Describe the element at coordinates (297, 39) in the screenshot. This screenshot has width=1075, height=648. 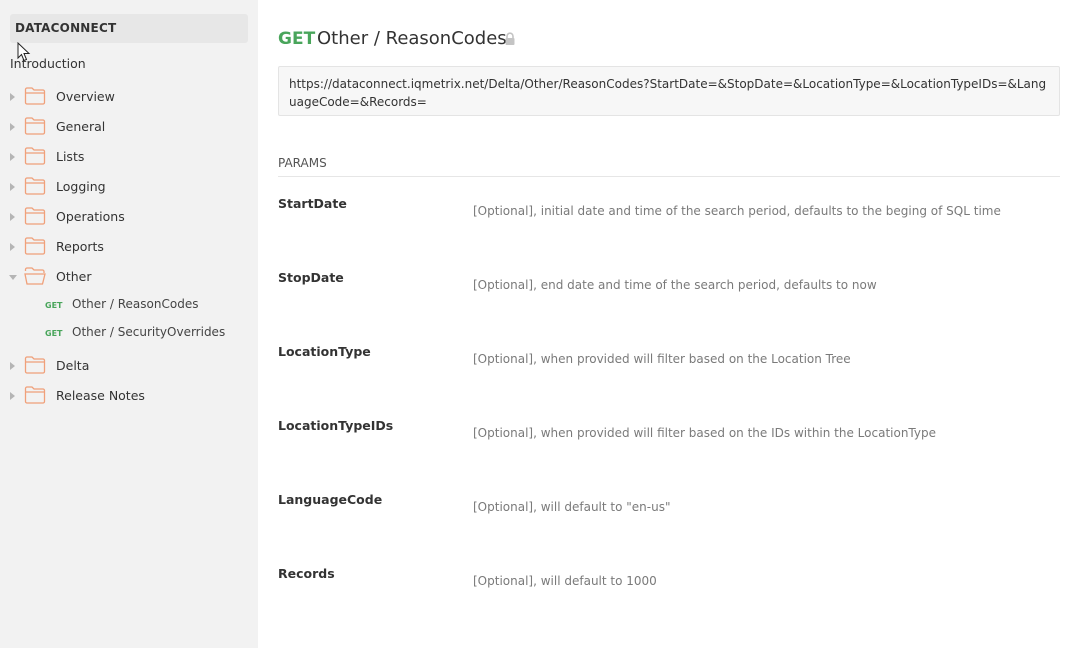
I see `request-method: GET` at that location.